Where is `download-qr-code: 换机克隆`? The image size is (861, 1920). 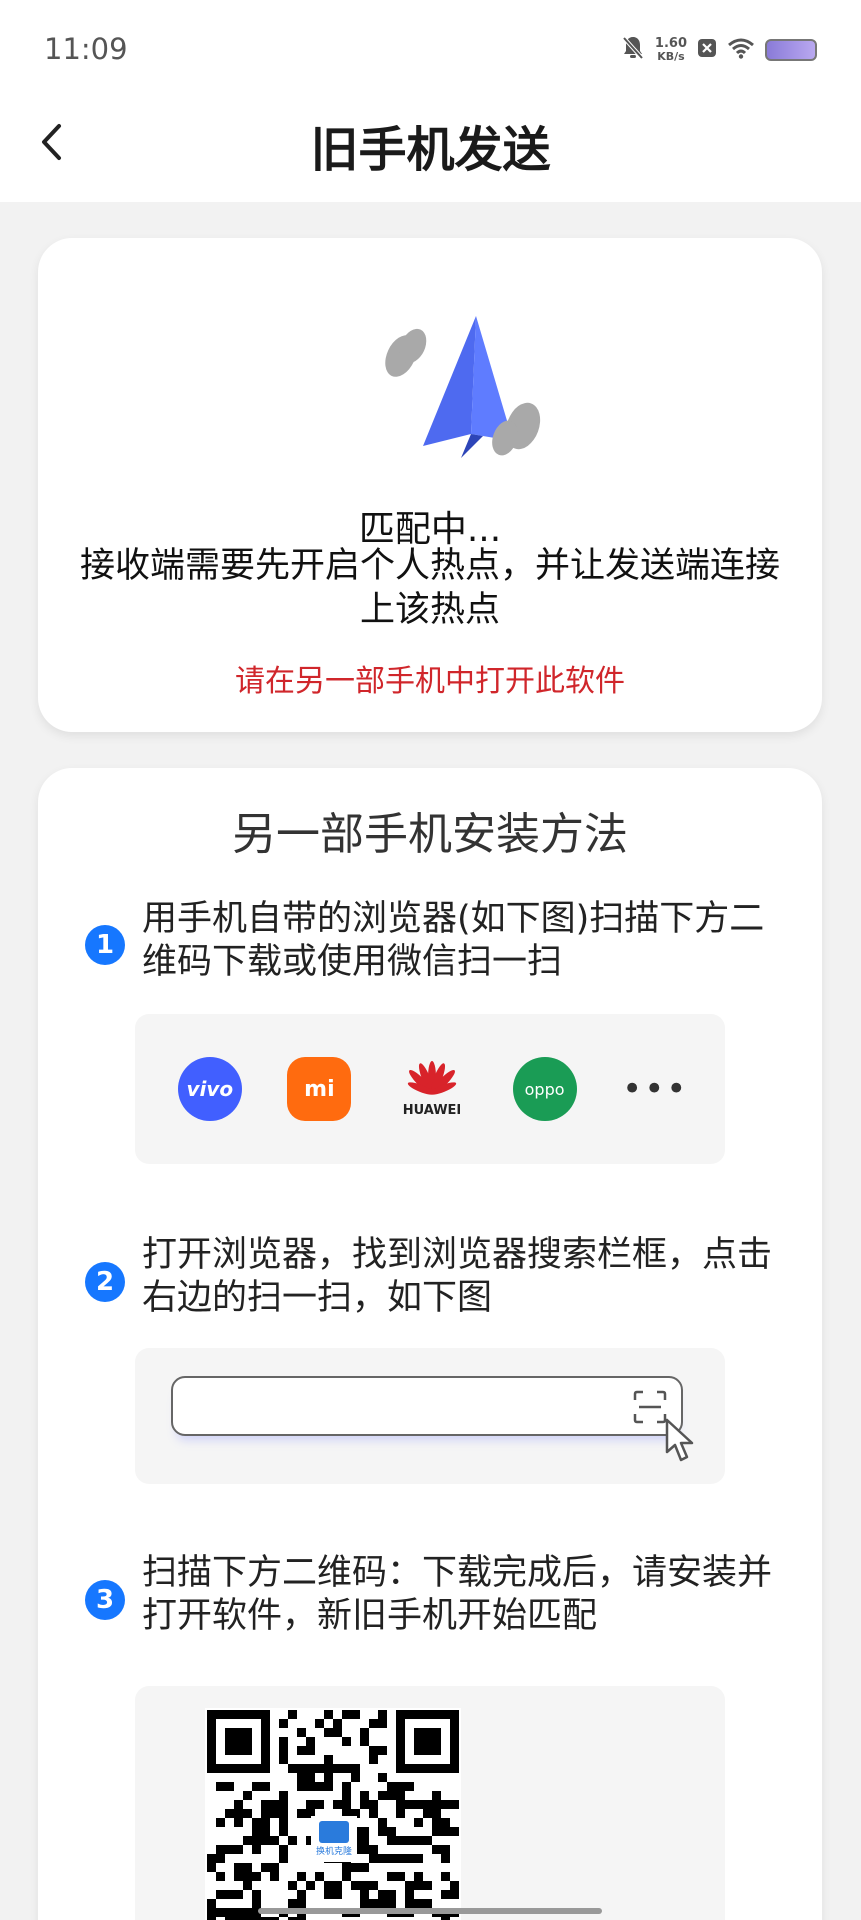
download-qr-code: 换机克隆 is located at coordinates (333, 1814).